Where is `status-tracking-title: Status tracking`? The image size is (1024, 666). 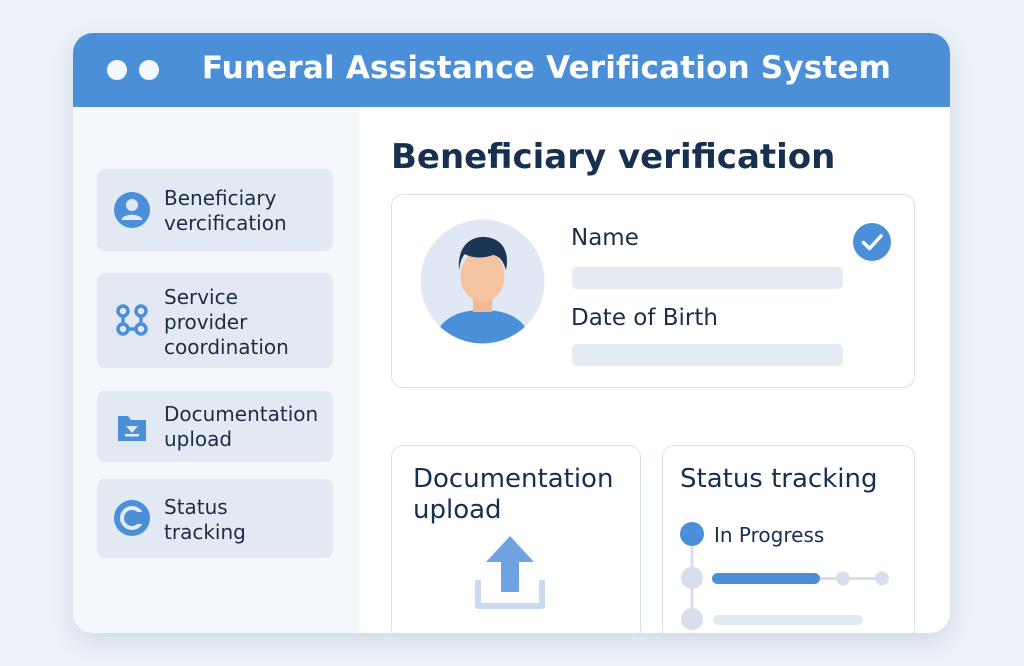 status-tracking-title: Status tracking is located at coordinates (779, 479).